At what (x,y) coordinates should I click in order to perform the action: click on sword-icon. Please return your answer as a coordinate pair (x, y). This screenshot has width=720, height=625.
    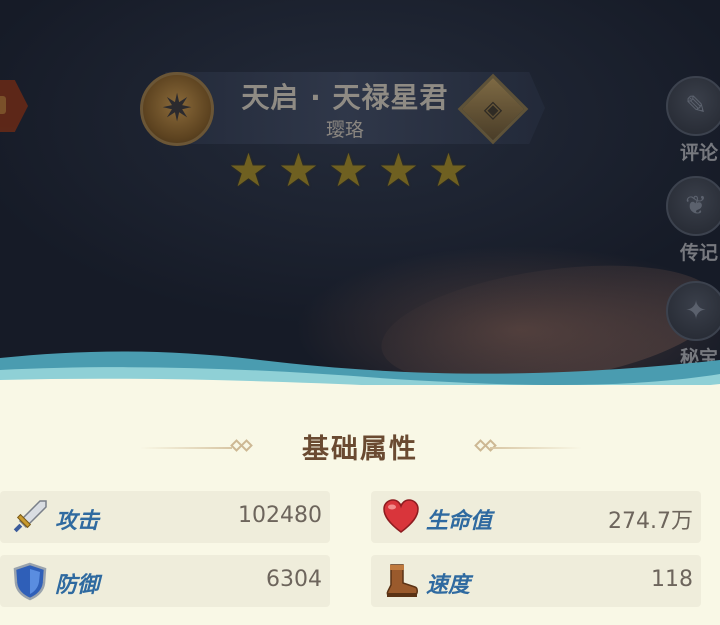
    Looking at the image, I should click on (30, 516).